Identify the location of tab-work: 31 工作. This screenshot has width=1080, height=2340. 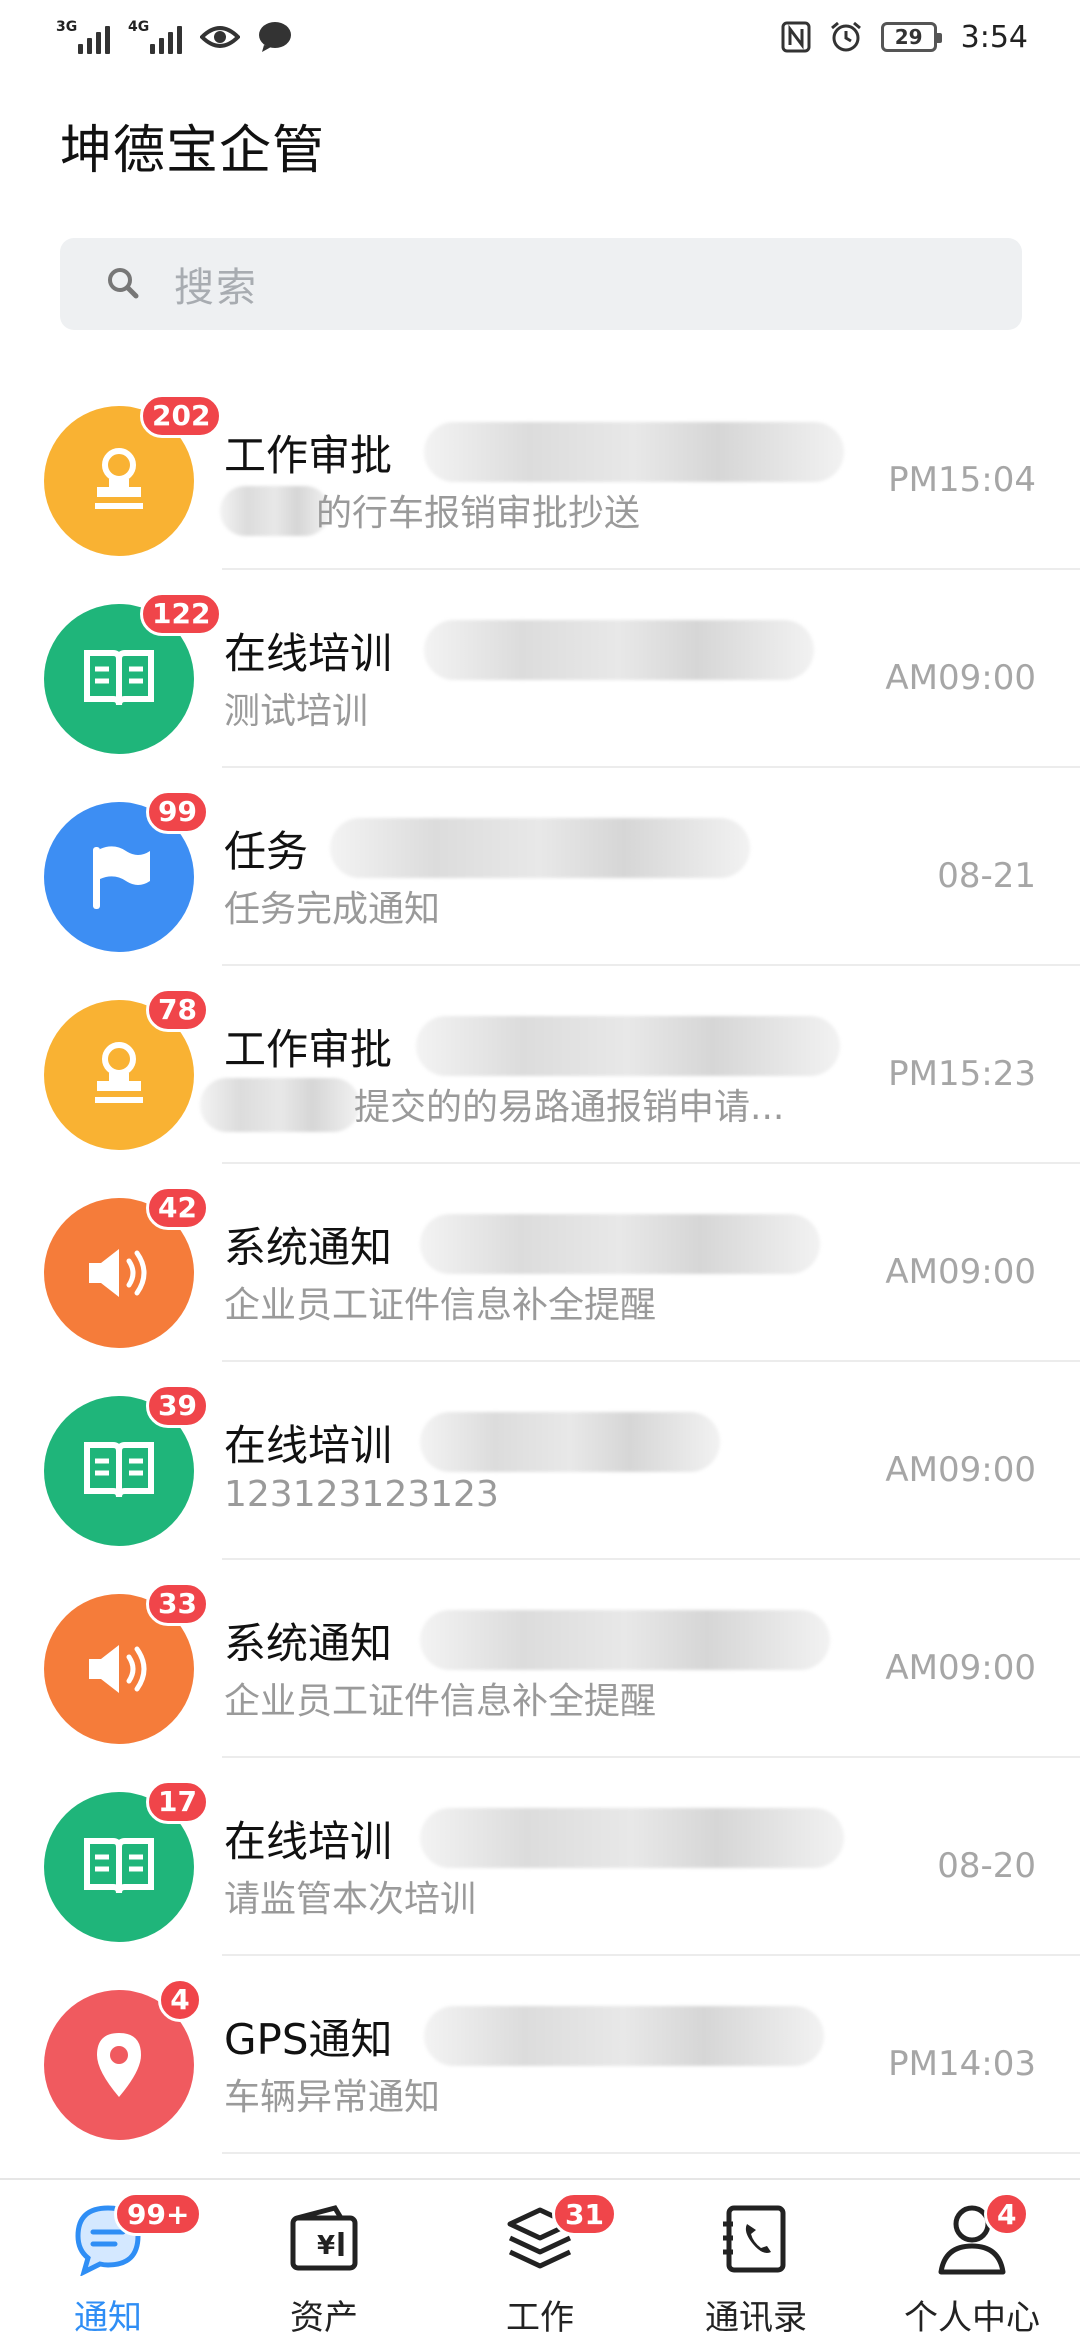
(540, 2260).